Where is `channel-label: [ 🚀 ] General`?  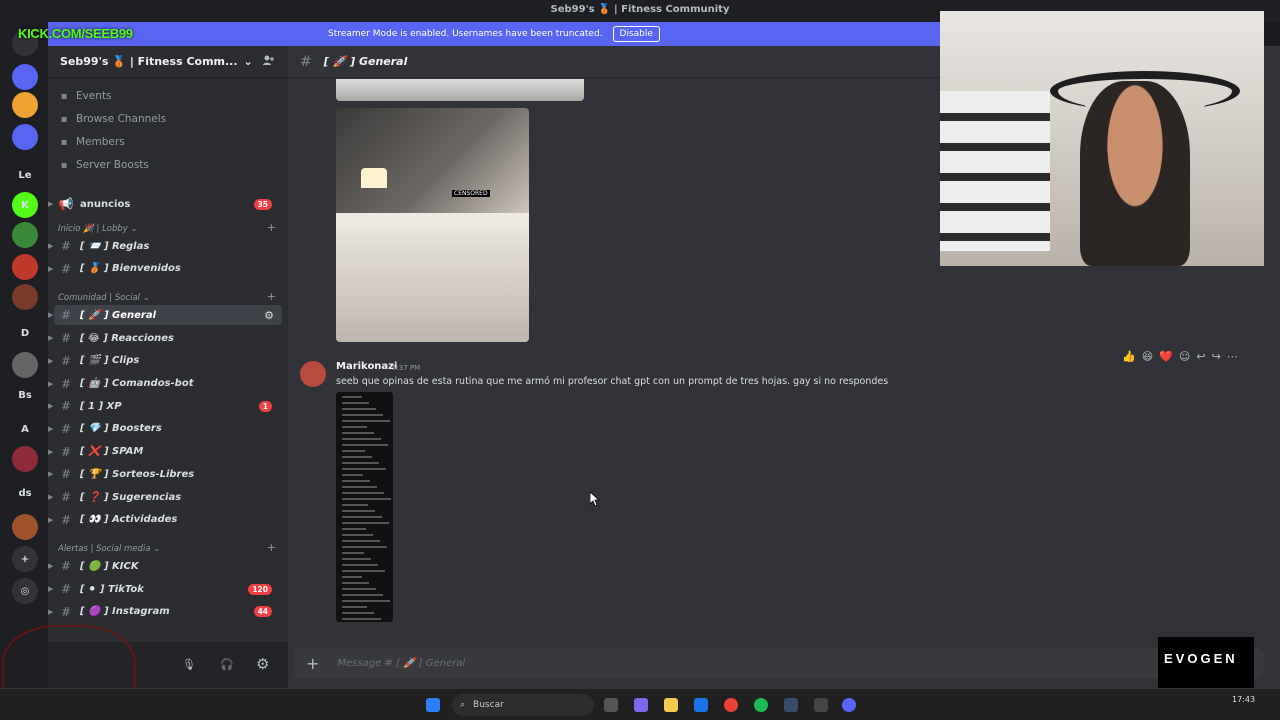 channel-label: [ 🚀 ] General is located at coordinates (118, 315).